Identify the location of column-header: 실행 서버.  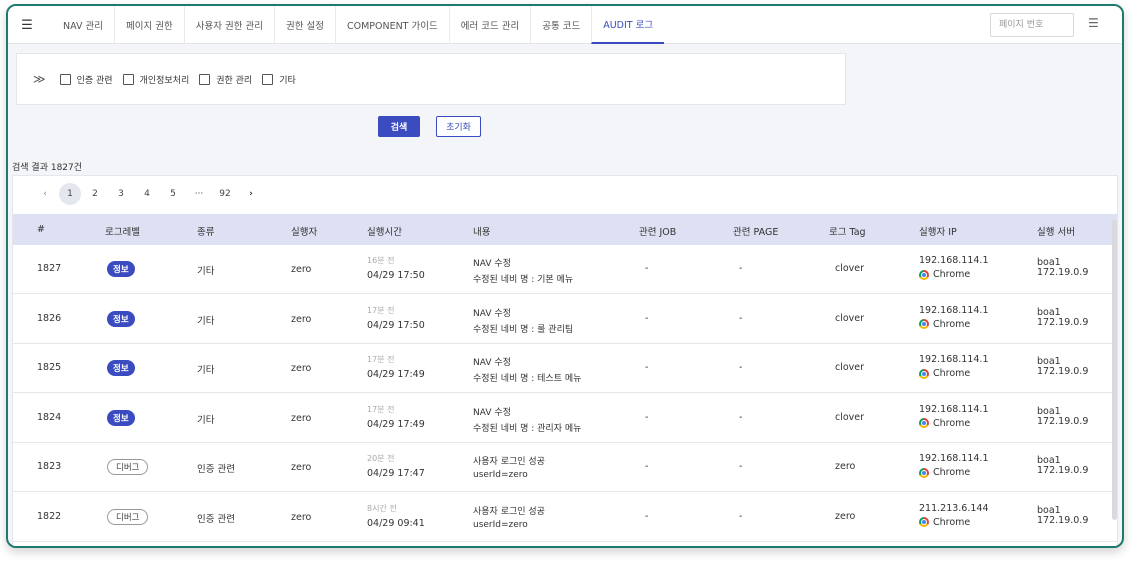
(1056, 232).